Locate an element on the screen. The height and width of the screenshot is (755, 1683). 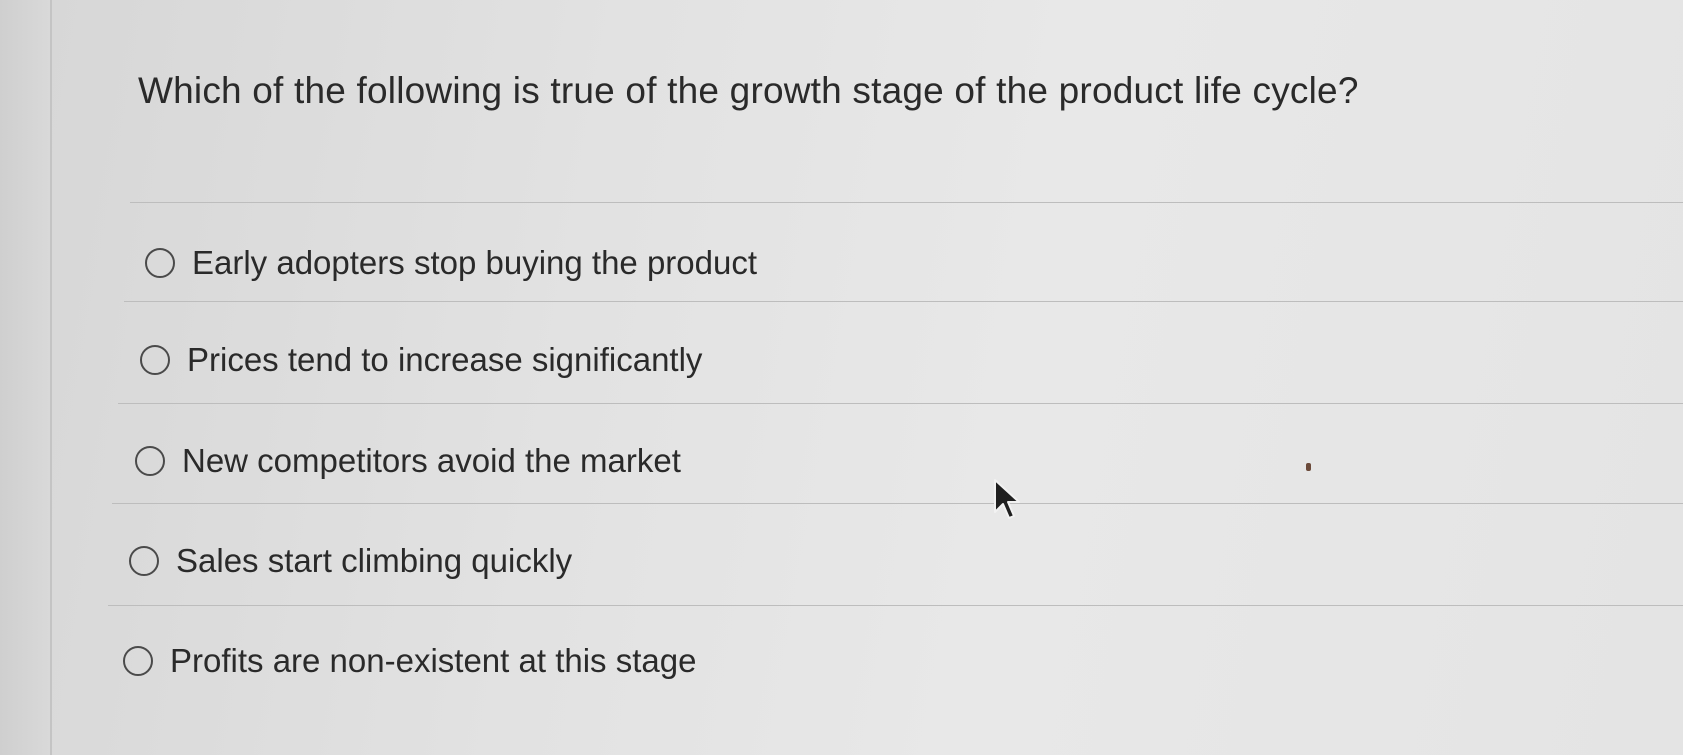
option-label: Profits are non-existent at this stage is located at coordinates (433, 660).